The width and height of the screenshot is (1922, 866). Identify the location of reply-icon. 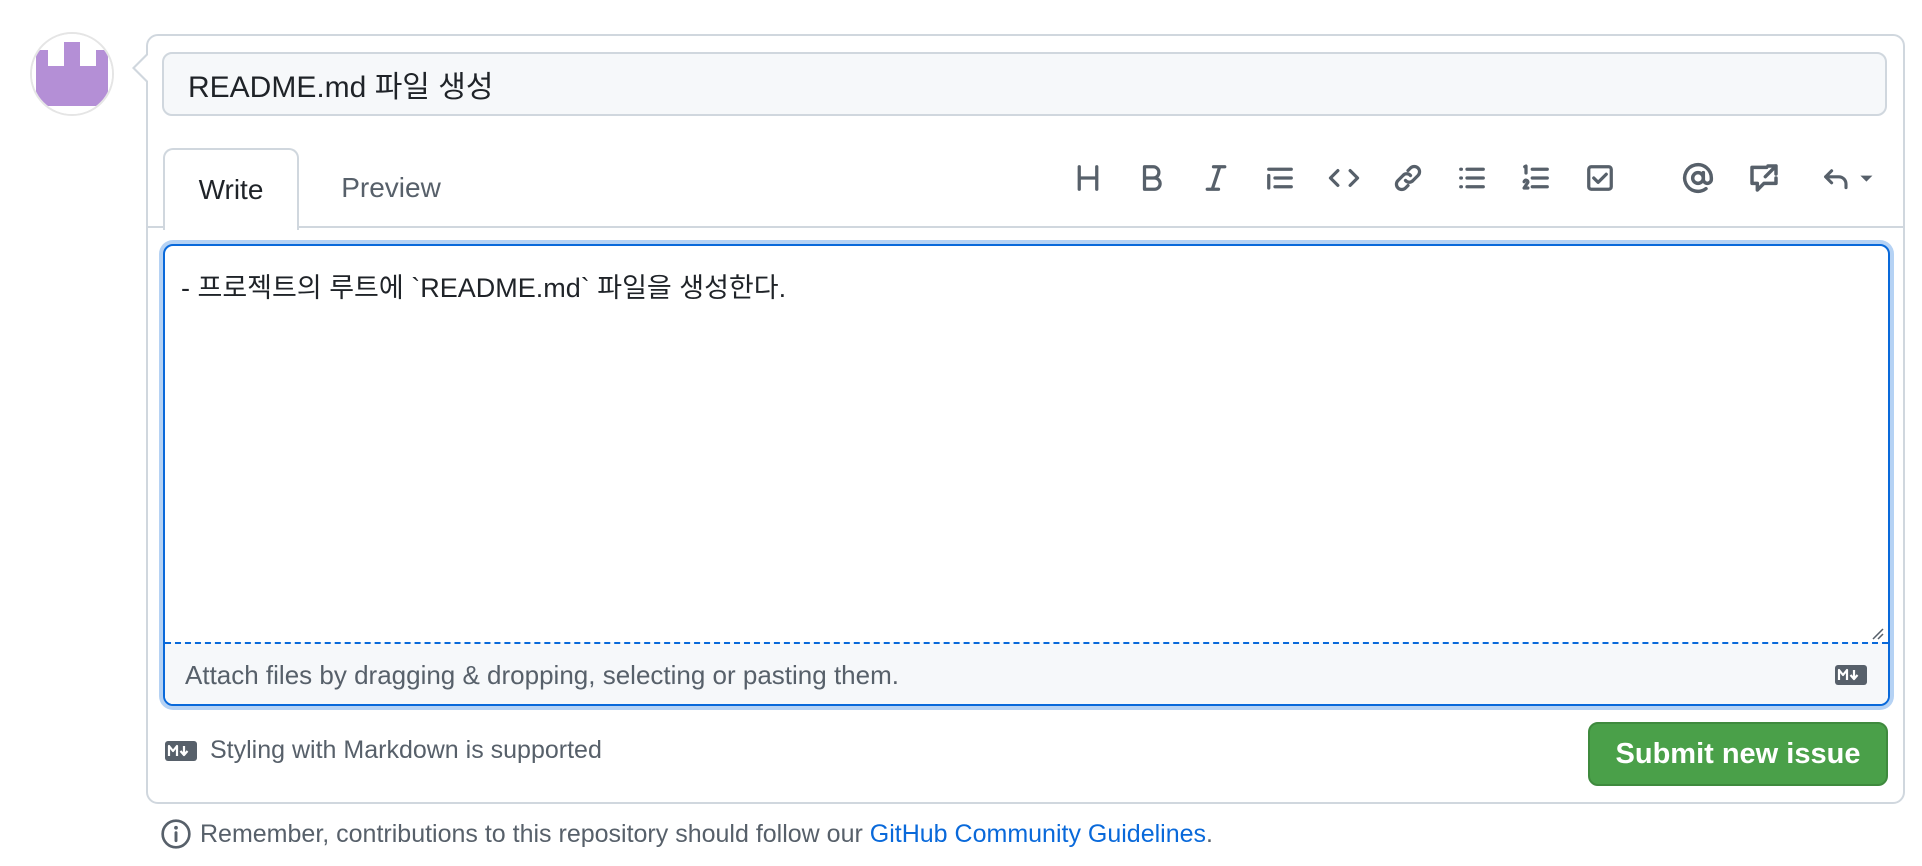
(1852, 178).